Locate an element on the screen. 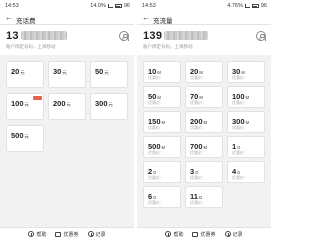  amount-option-card: 4G 优惠价： is located at coordinates (246, 172).